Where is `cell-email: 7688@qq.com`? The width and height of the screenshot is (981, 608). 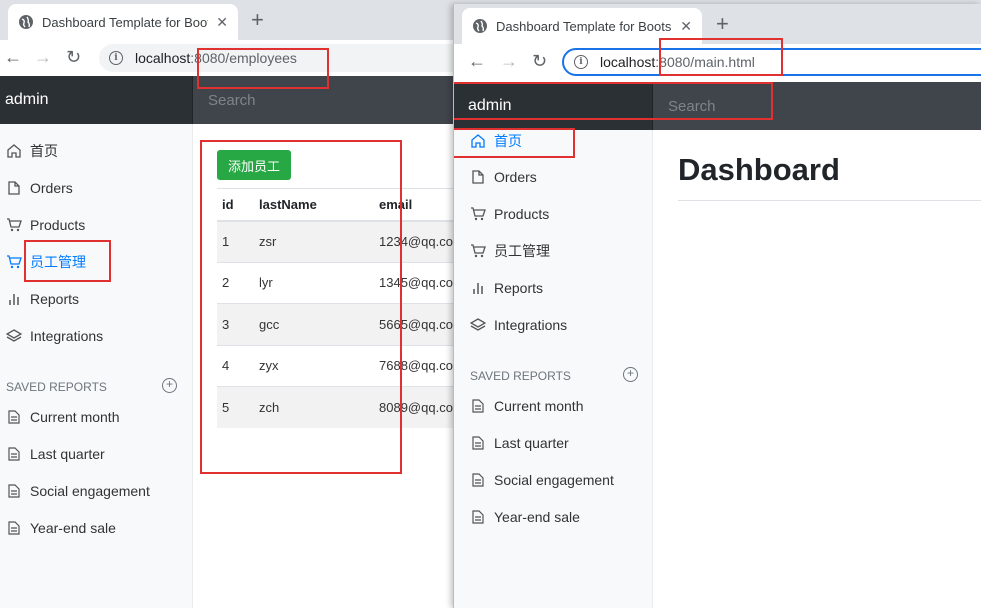 cell-email: 7688@qq.com is located at coordinates (414, 365).